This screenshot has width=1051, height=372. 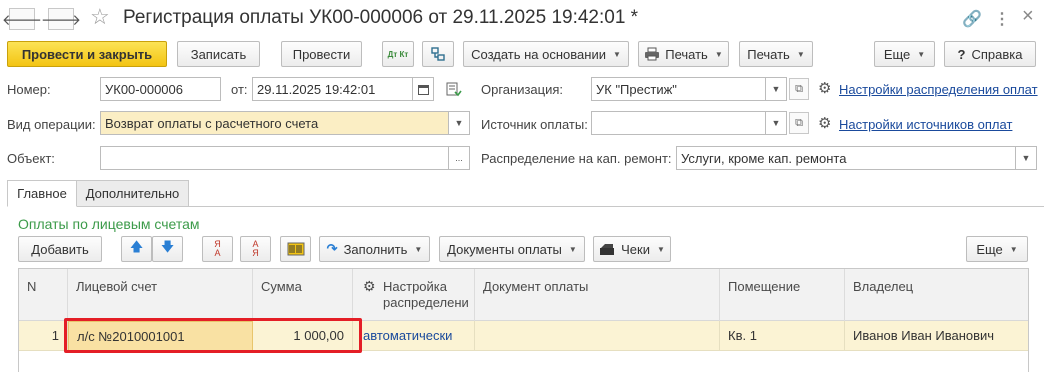 I want to click on payment-source-open-button: ⧉, so click(x=799, y=123).